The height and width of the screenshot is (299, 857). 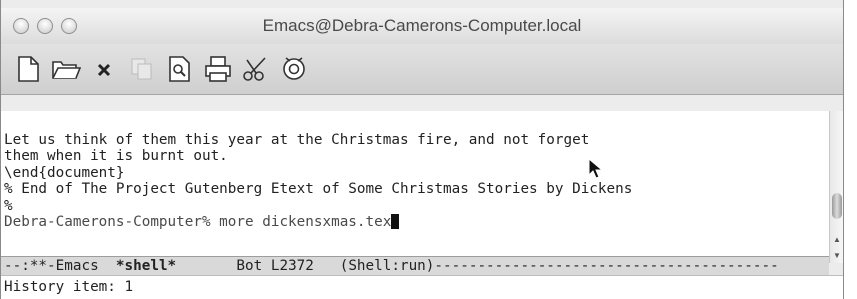 I want to click on buffer-position: Bot L2372, so click(x=258, y=266).